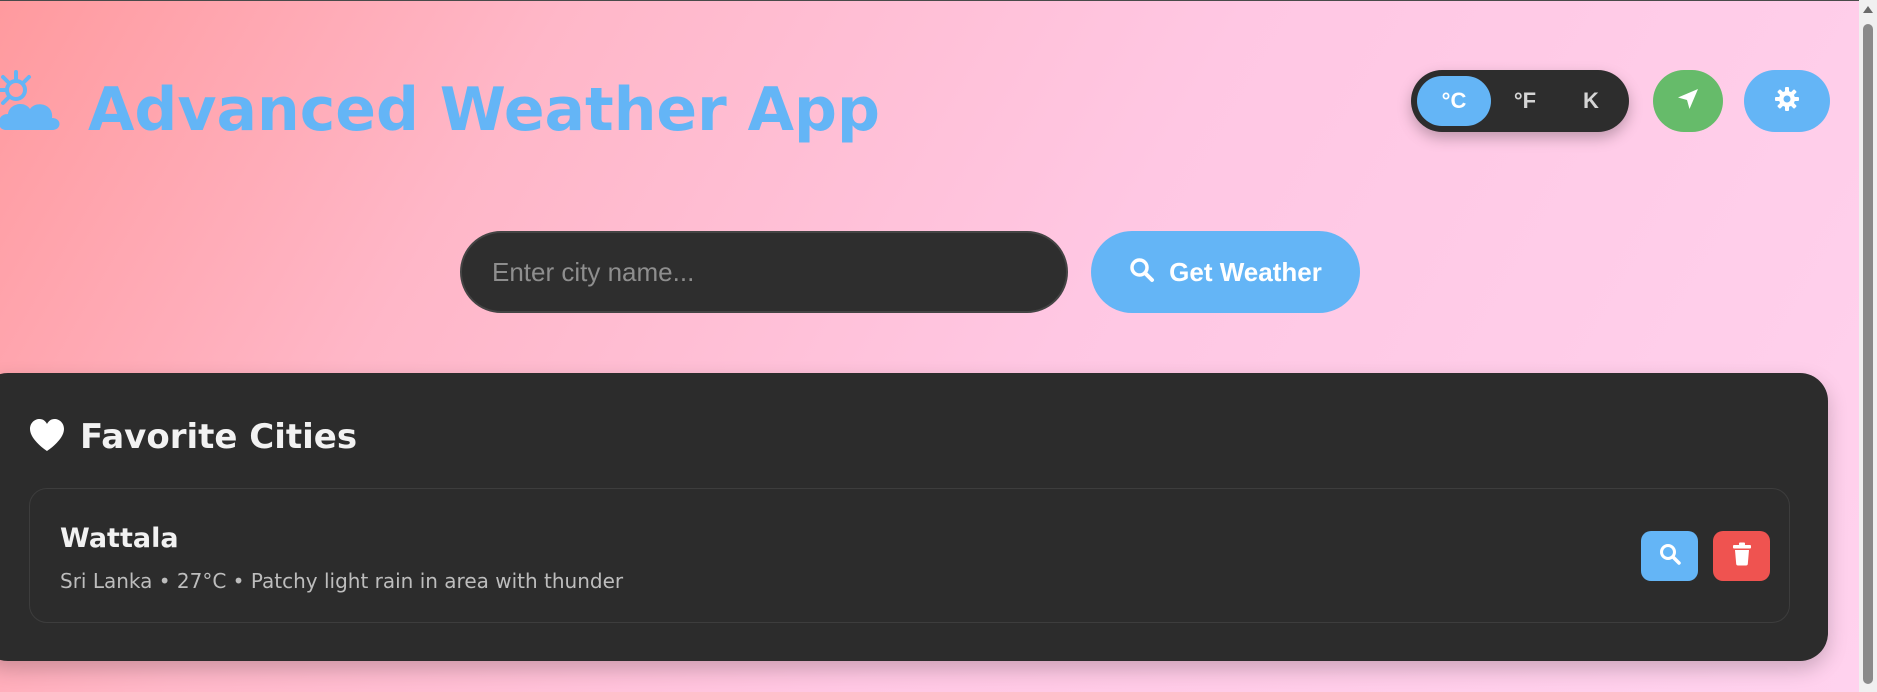 Image resolution: width=1877 pixels, height=692 pixels. I want to click on trash-icon, so click(1742, 556).